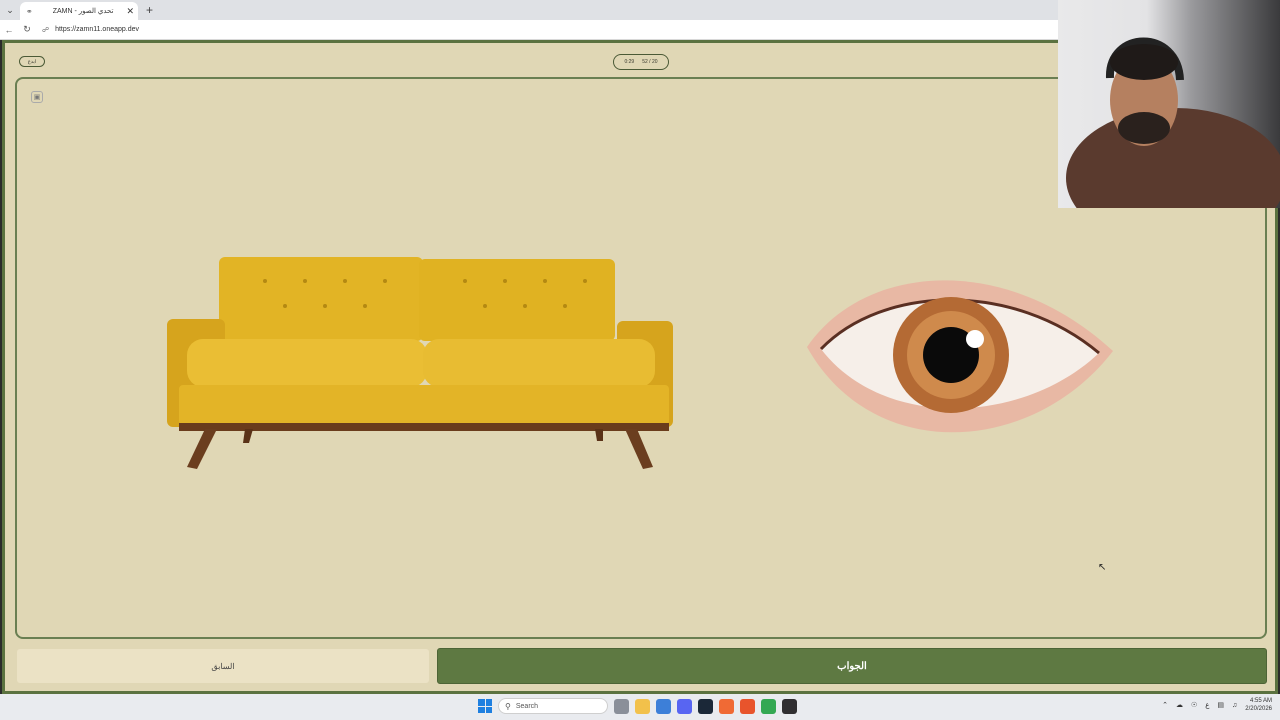  Describe the element at coordinates (663, 706) in the screenshot. I see `store-icon` at that location.